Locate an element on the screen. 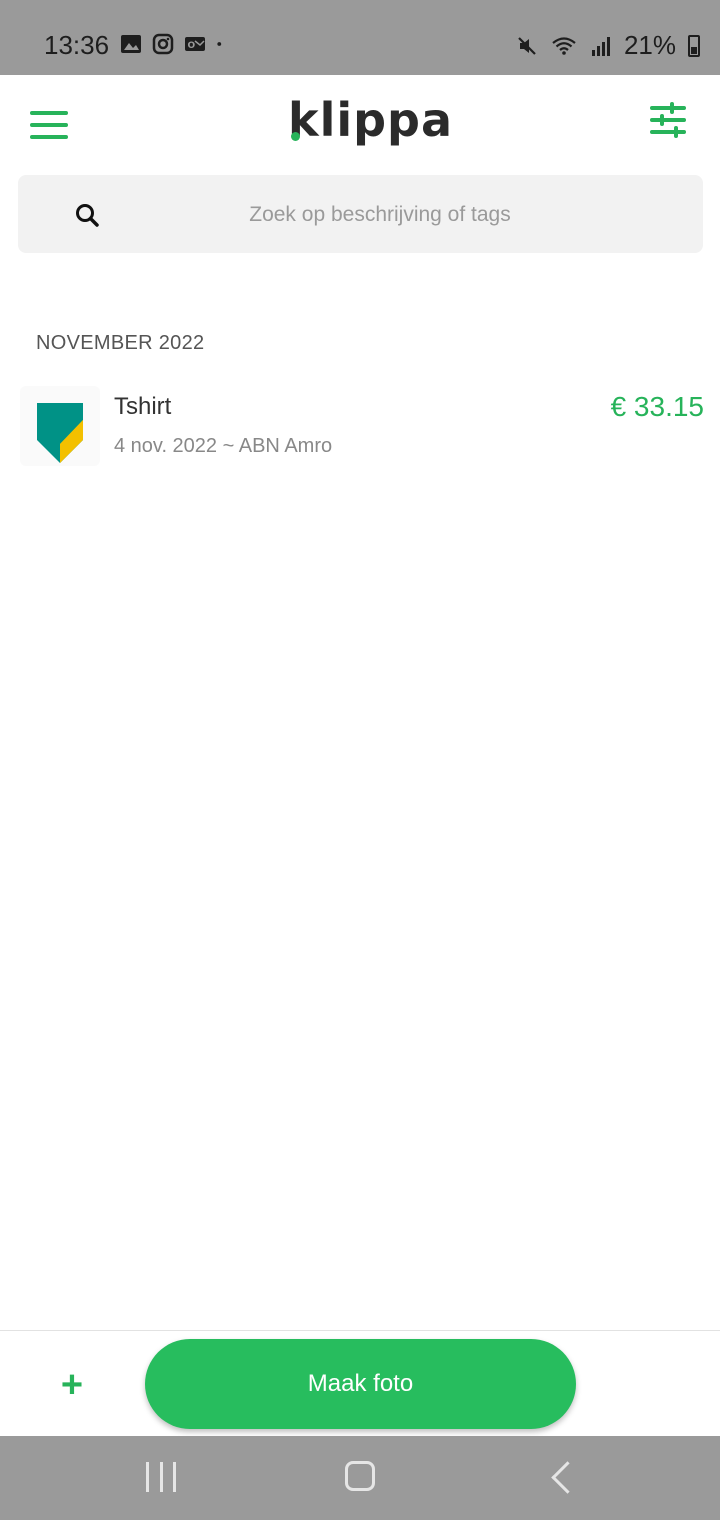  home-icon is located at coordinates (360, 1476).